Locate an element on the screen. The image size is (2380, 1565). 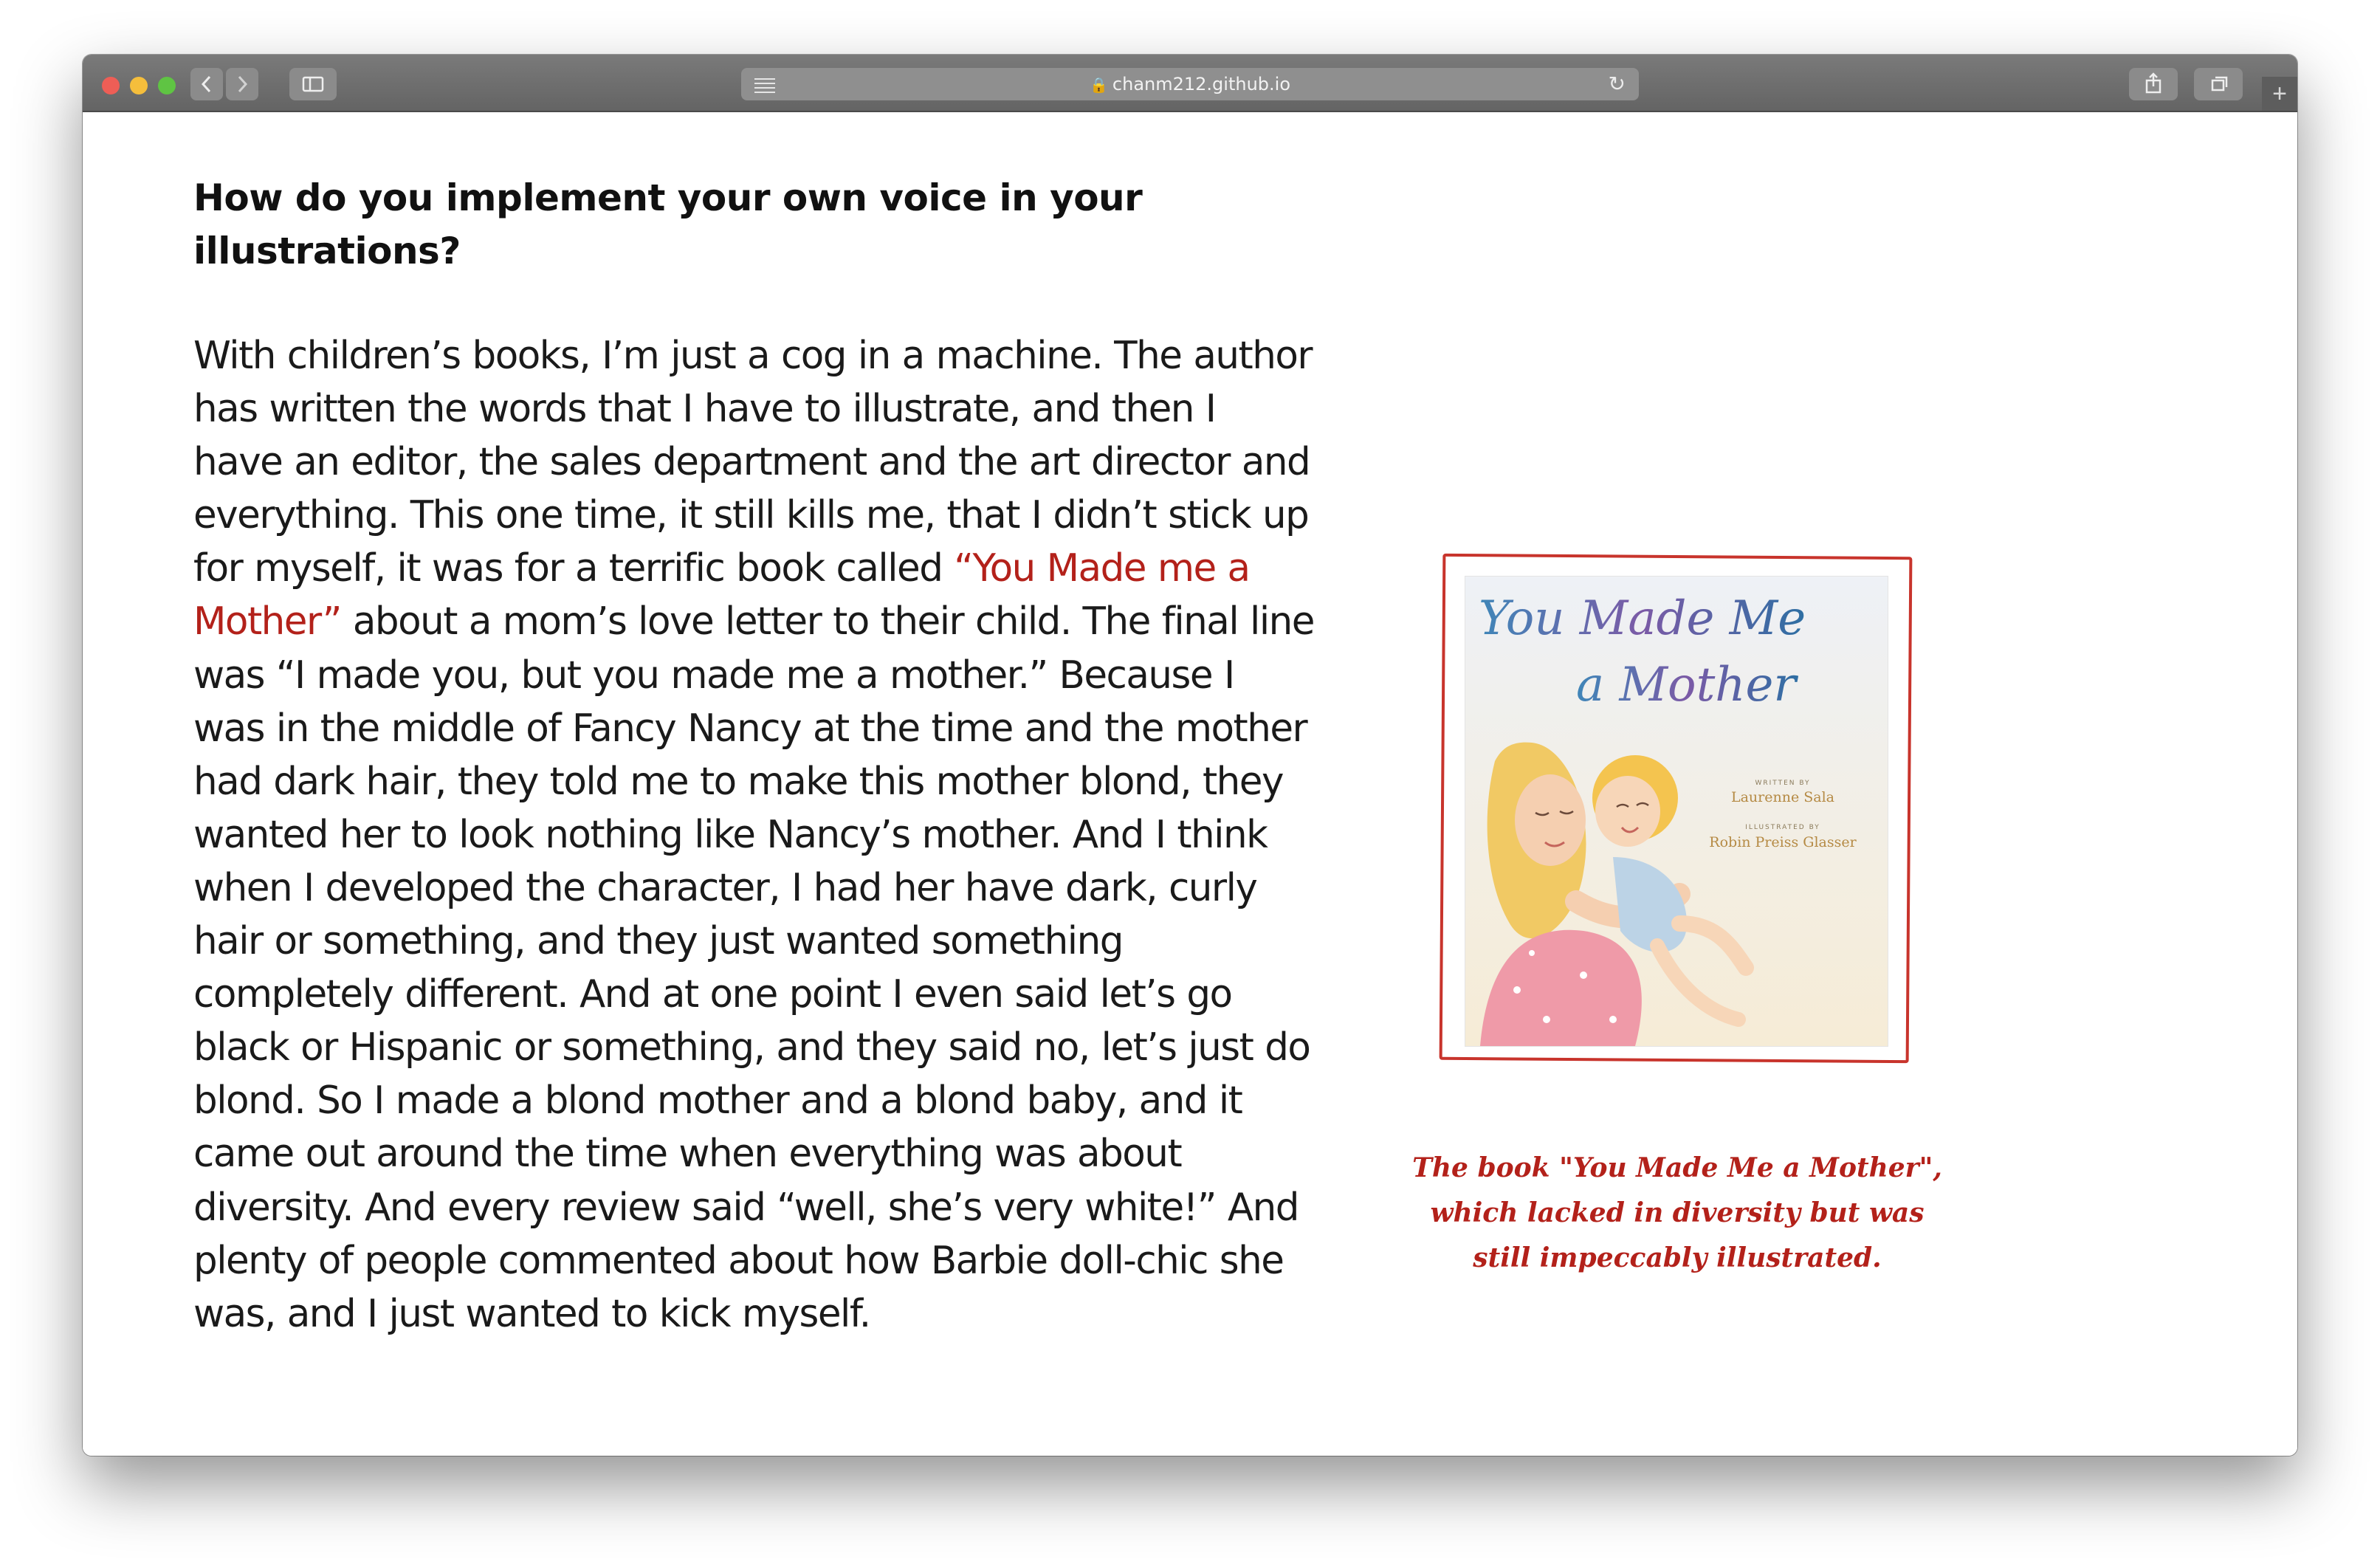
share-icon is located at coordinates (2153, 83).